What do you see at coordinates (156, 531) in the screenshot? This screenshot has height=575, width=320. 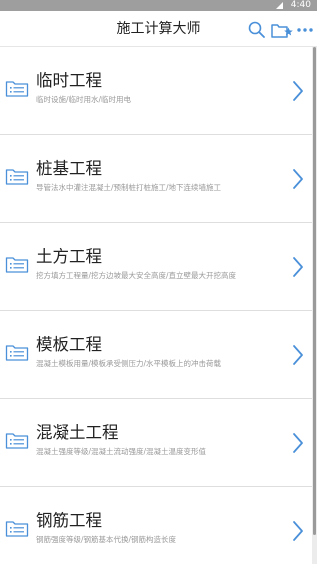 I see `list-item-reinforcement: 钢筋工程 钢筋强度等级/钢筋基本代换/钢筋构造长度` at bounding box center [156, 531].